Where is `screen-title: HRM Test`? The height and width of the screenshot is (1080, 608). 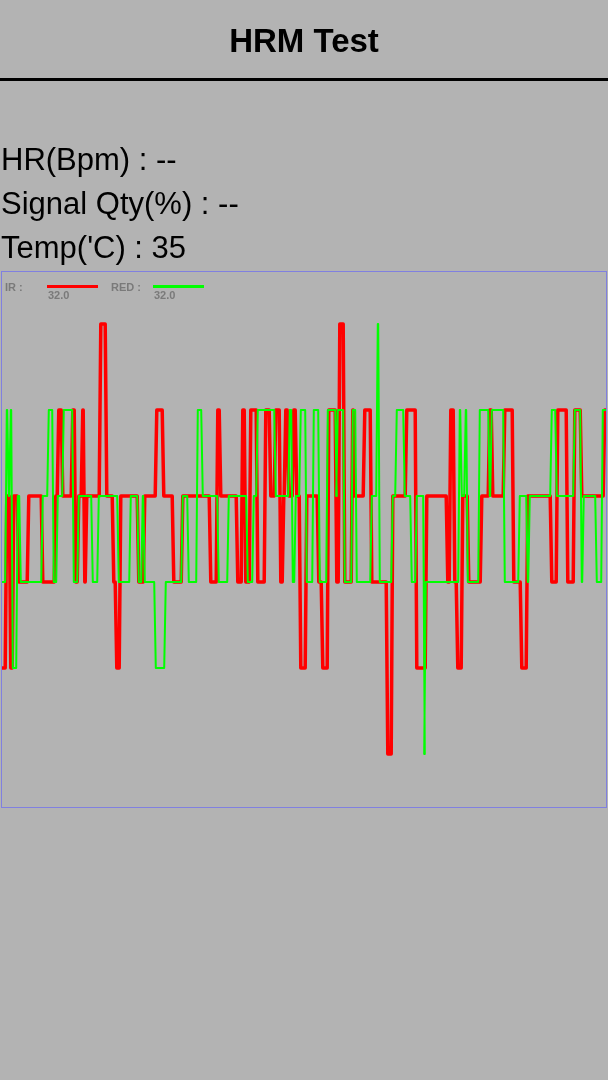
screen-title: HRM Test is located at coordinates (304, 41).